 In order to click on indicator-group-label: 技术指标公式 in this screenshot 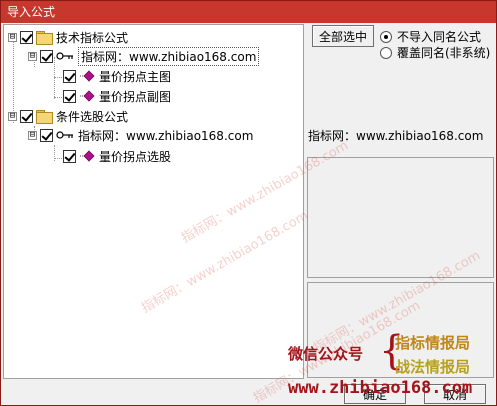, I will do `click(92, 37)`.